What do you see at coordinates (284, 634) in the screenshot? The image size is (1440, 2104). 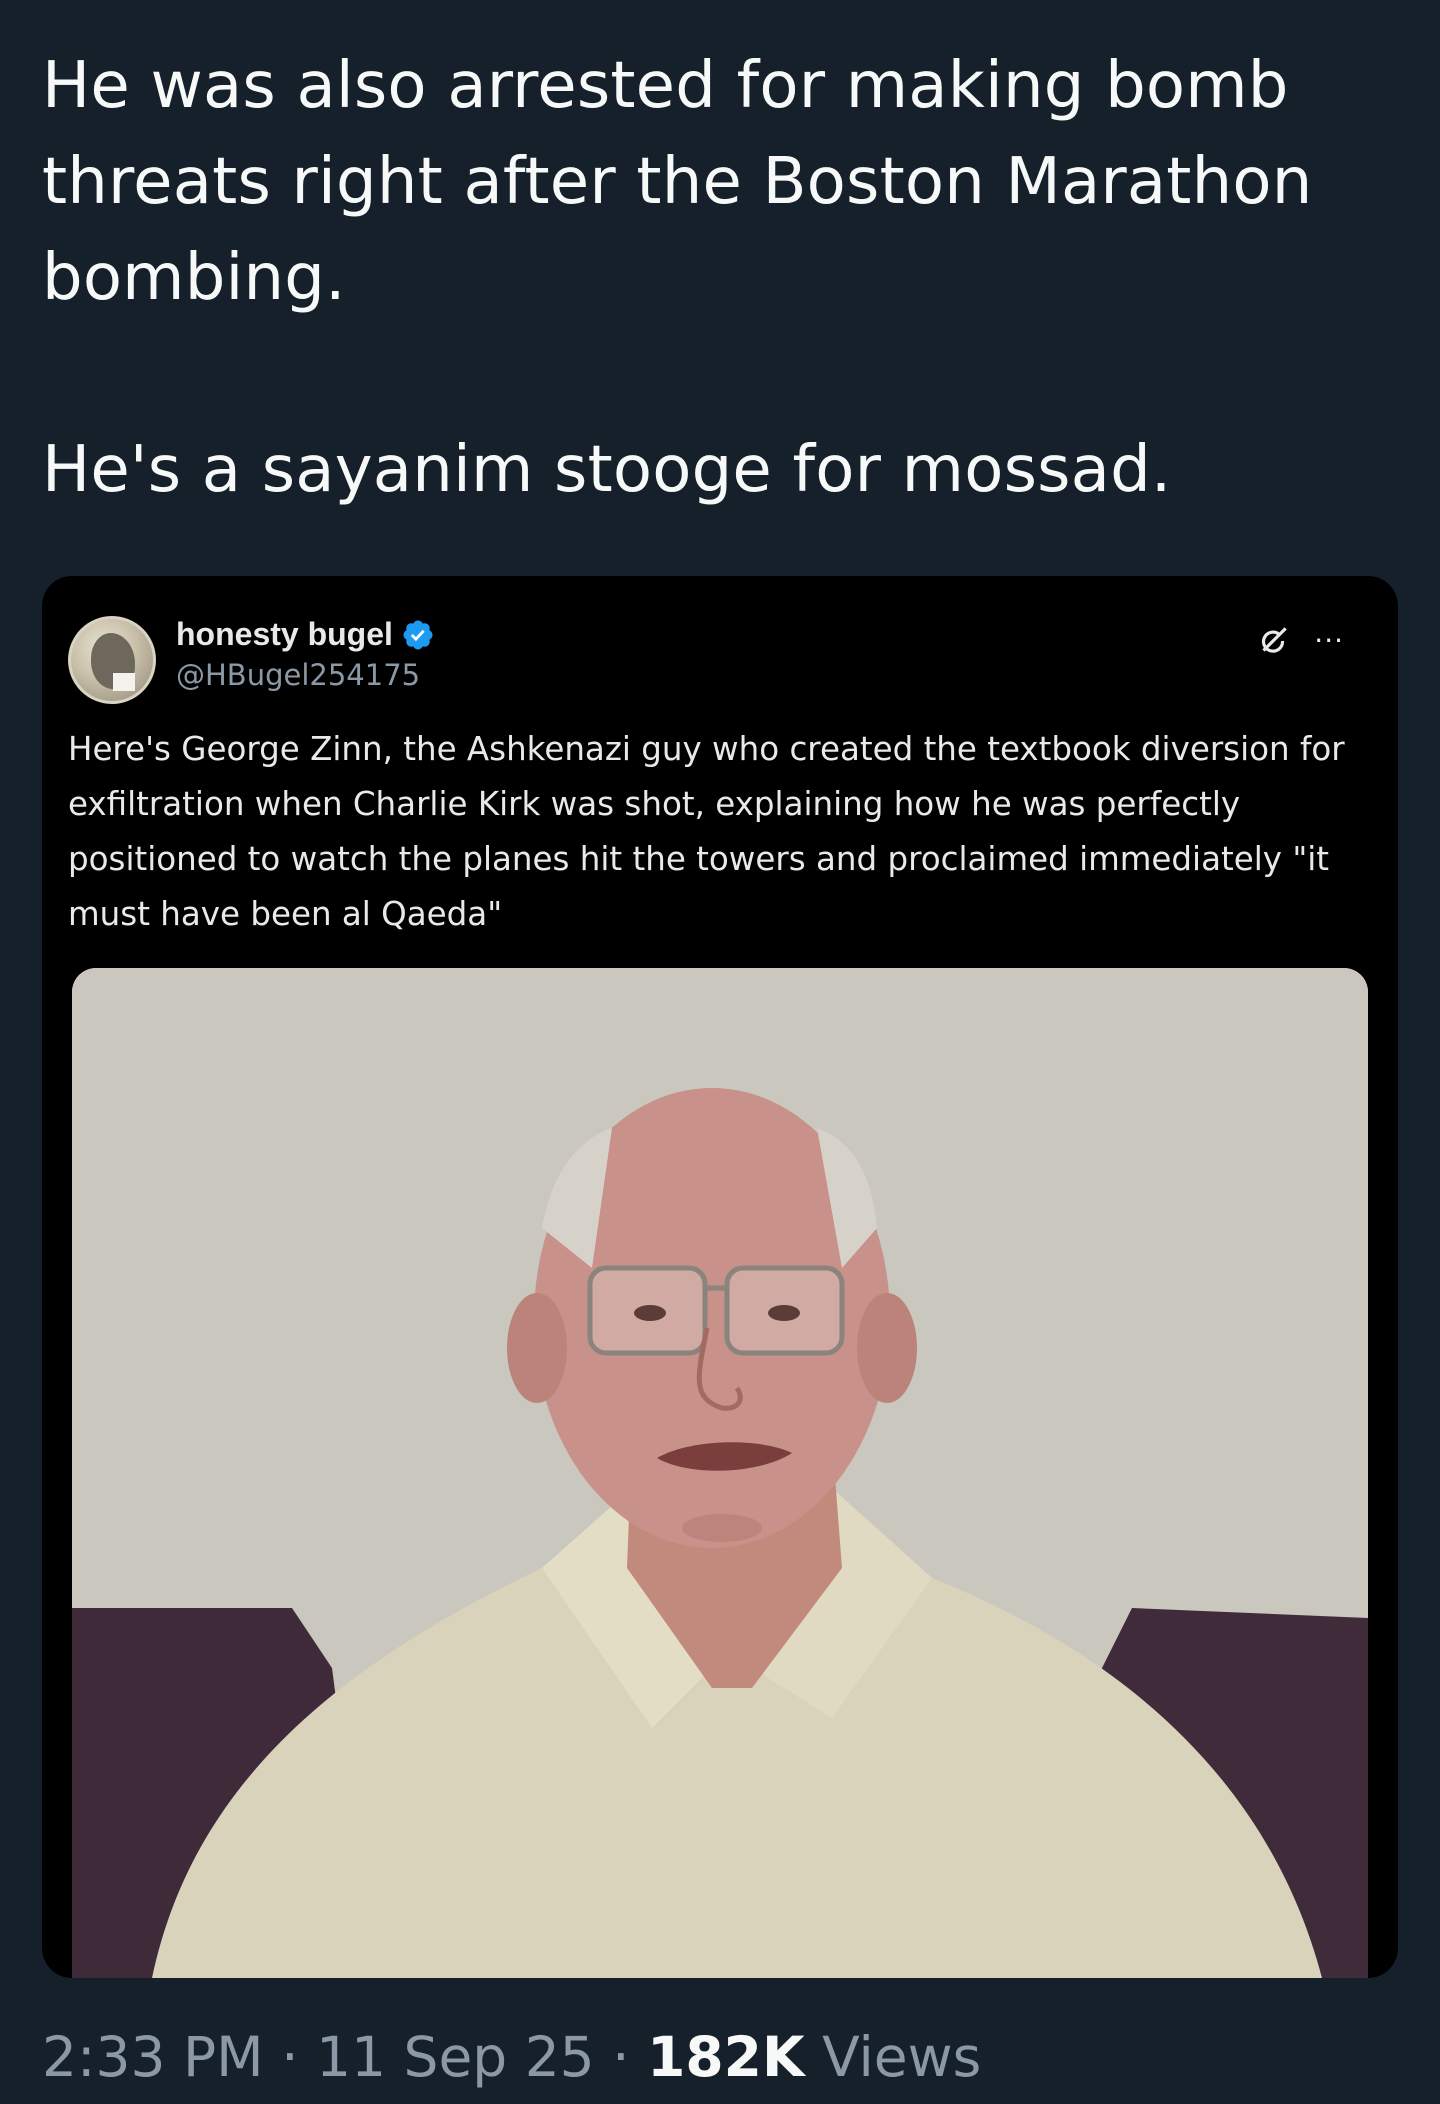 I see `quoted-display-name: honesty bugel` at bounding box center [284, 634].